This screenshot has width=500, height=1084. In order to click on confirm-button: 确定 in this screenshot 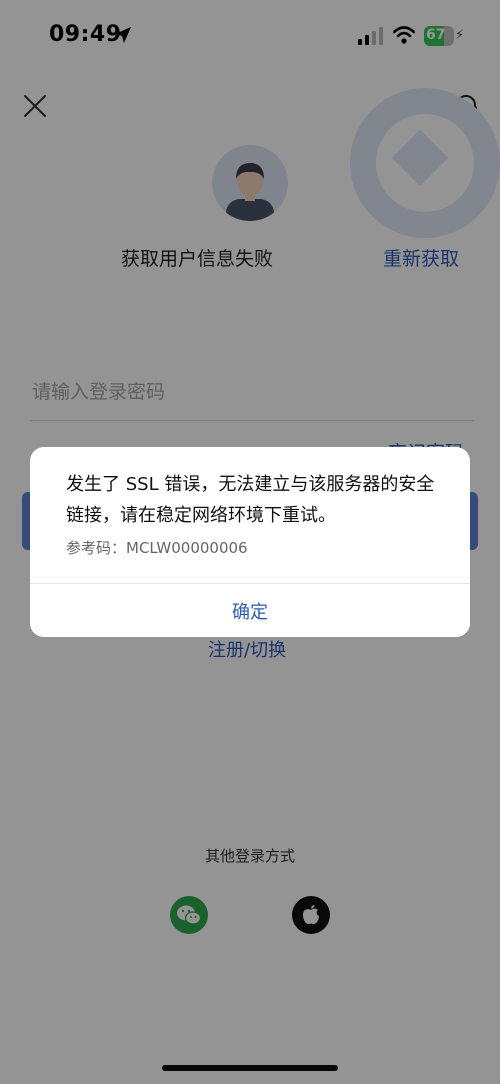, I will do `click(250, 610)`.